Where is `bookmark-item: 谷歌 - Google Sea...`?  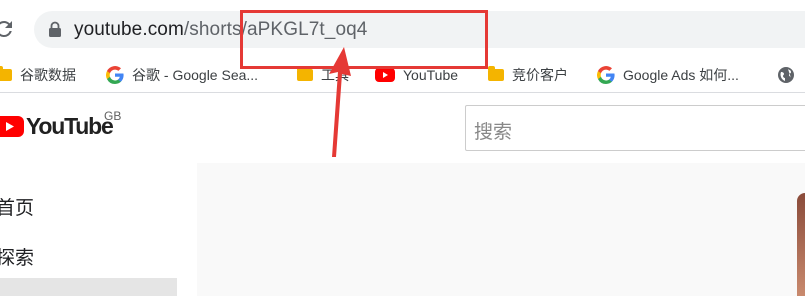
bookmark-item: 谷歌 - Google Sea... is located at coordinates (182, 75).